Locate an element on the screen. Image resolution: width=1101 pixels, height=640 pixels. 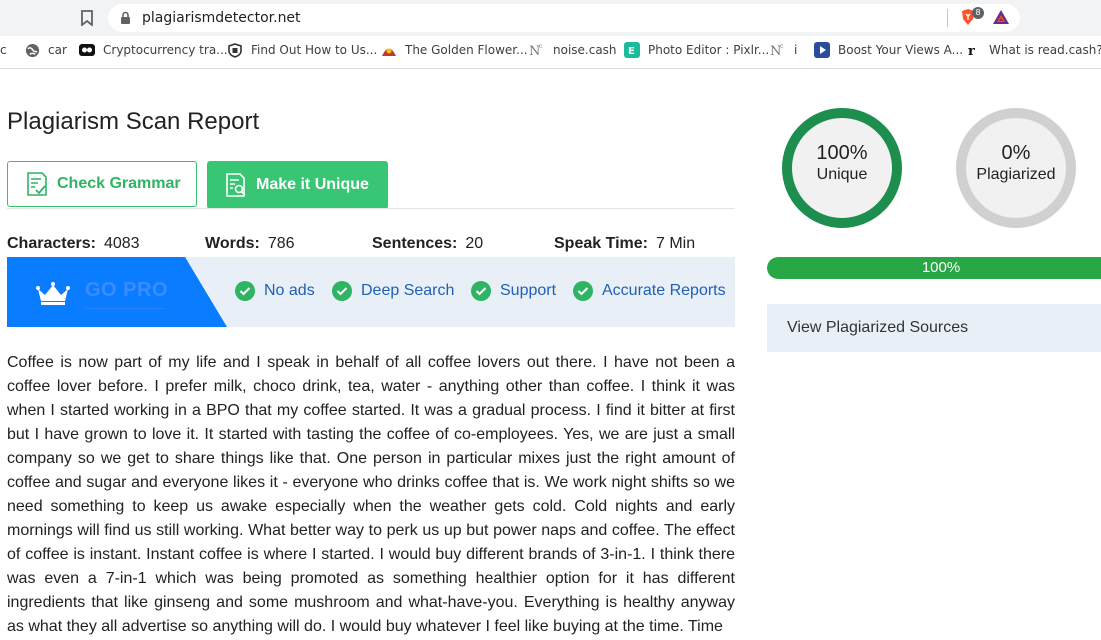
go-pro-underline is located at coordinates (125, 308).